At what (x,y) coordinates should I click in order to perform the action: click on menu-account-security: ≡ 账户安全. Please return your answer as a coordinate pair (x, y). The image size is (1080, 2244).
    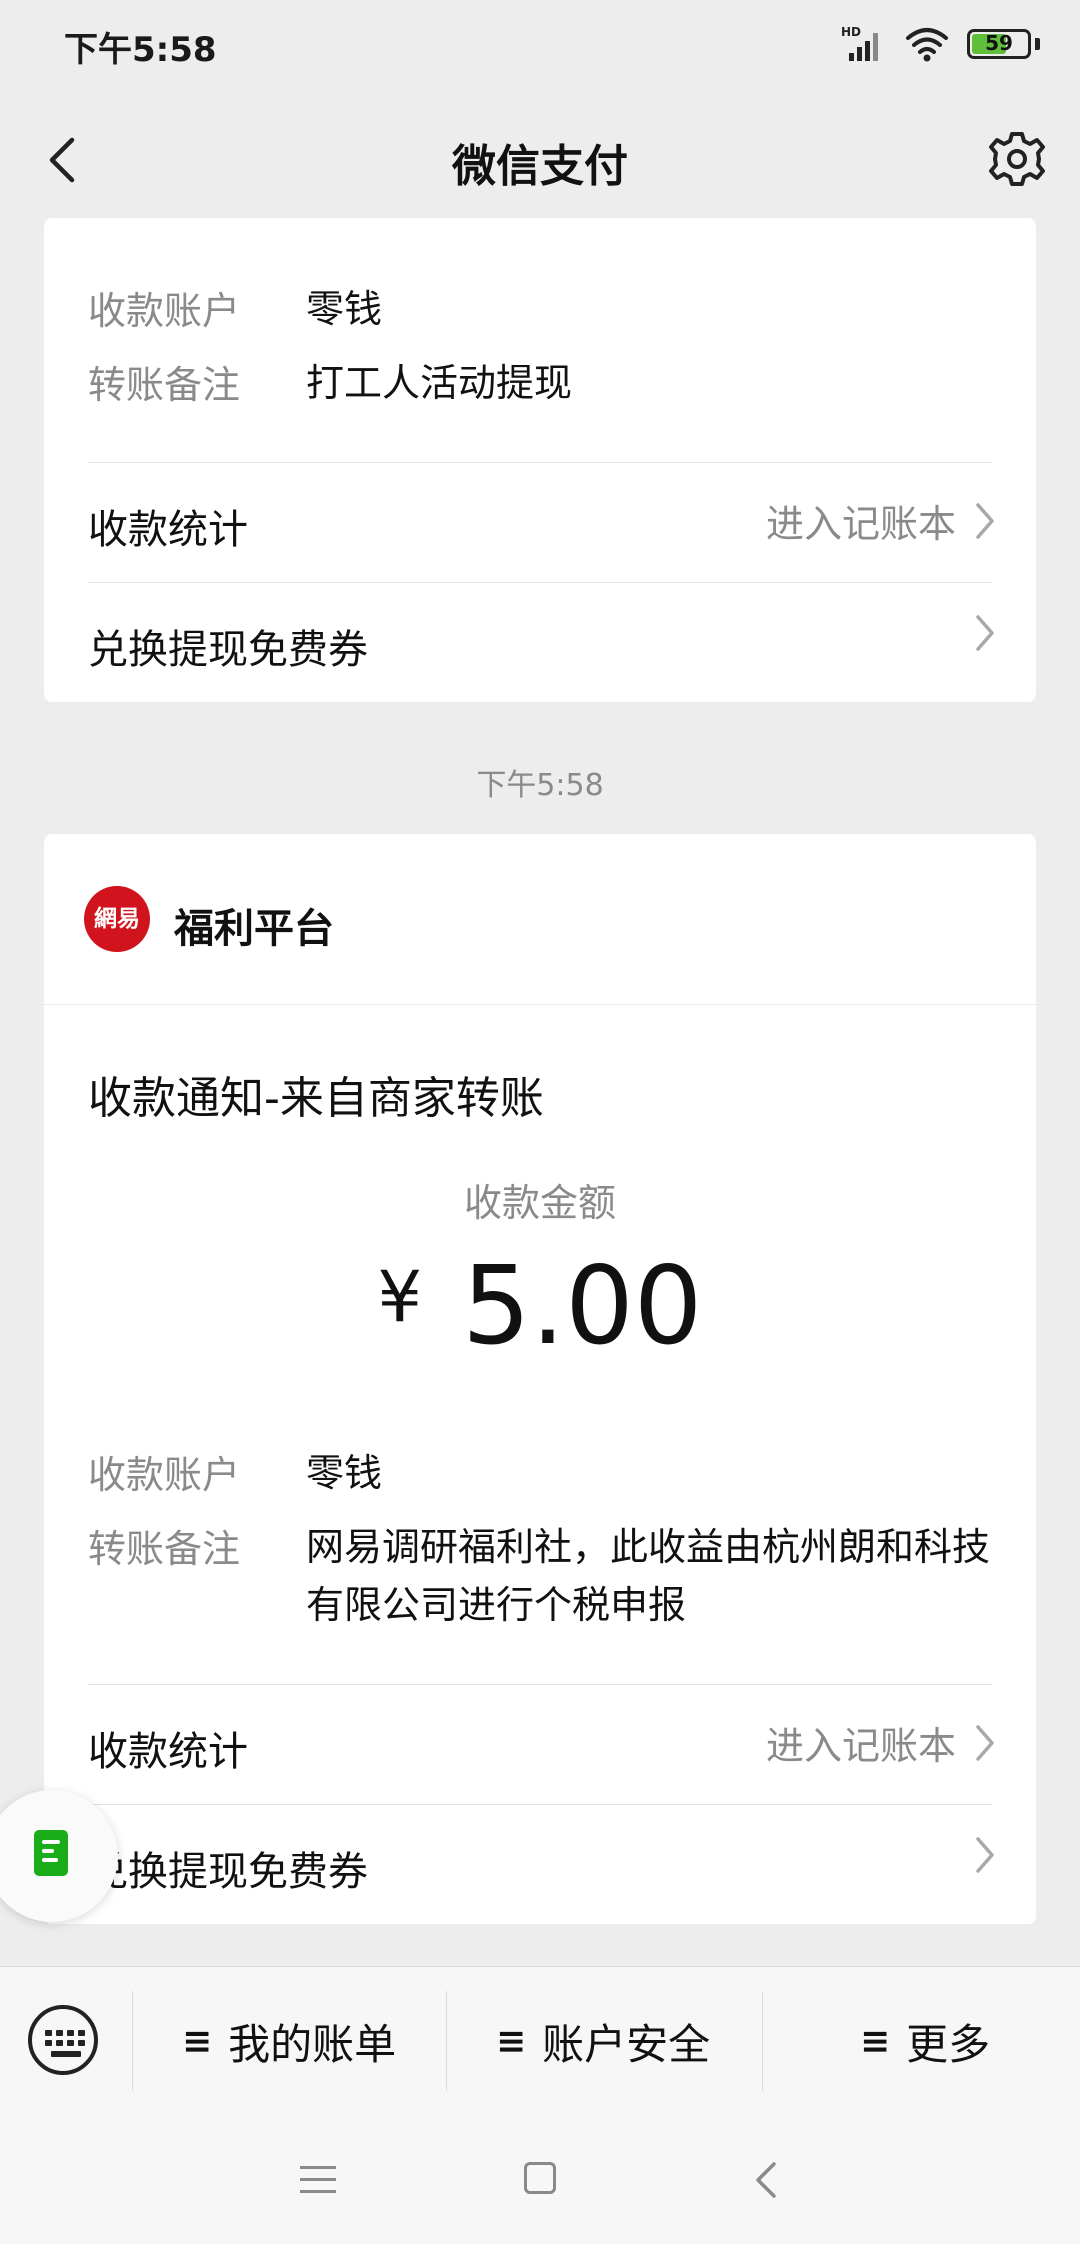
    Looking at the image, I should click on (603, 2041).